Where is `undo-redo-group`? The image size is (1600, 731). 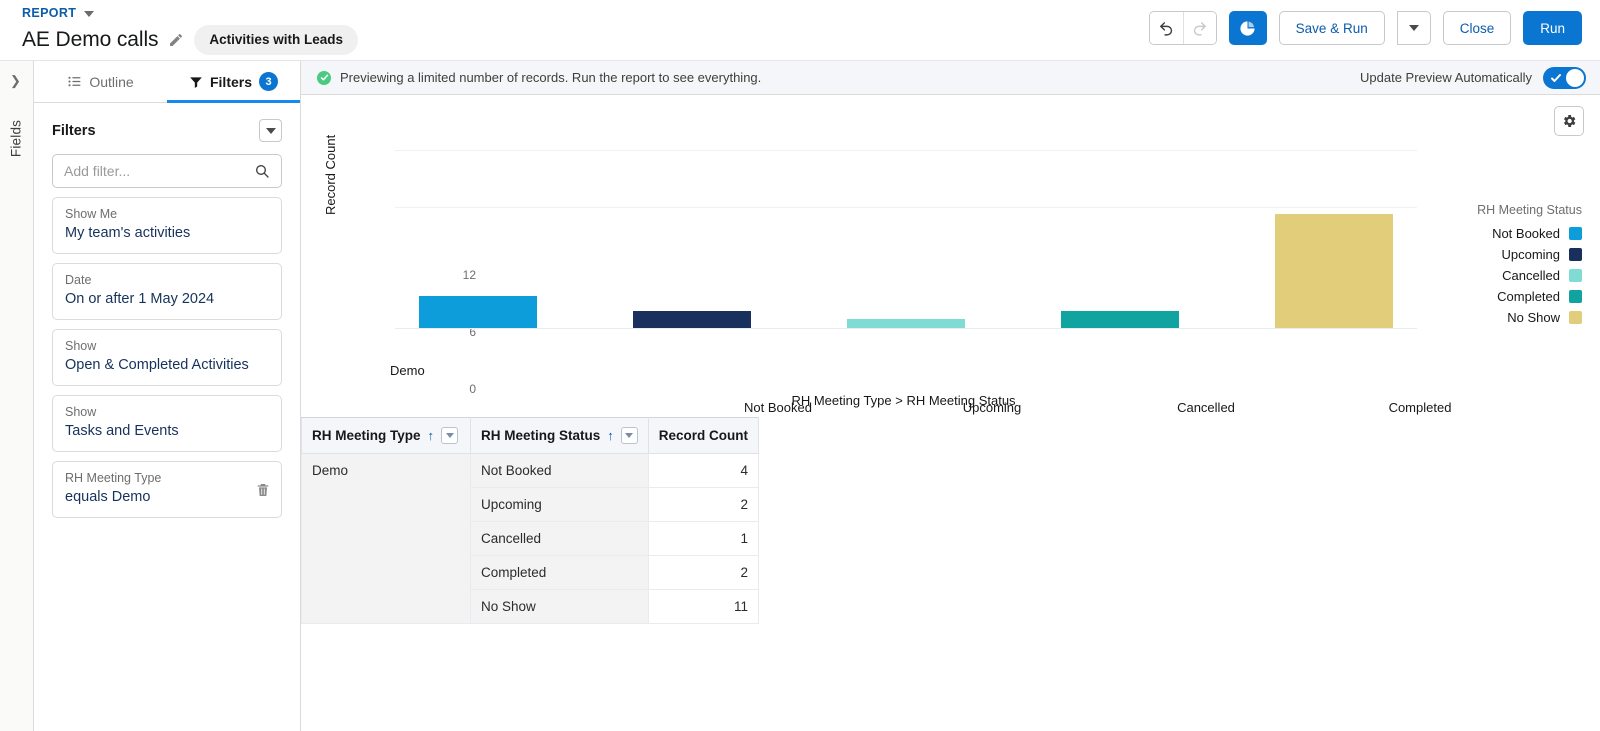
undo-redo-group is located at coordinates (1182, 28).